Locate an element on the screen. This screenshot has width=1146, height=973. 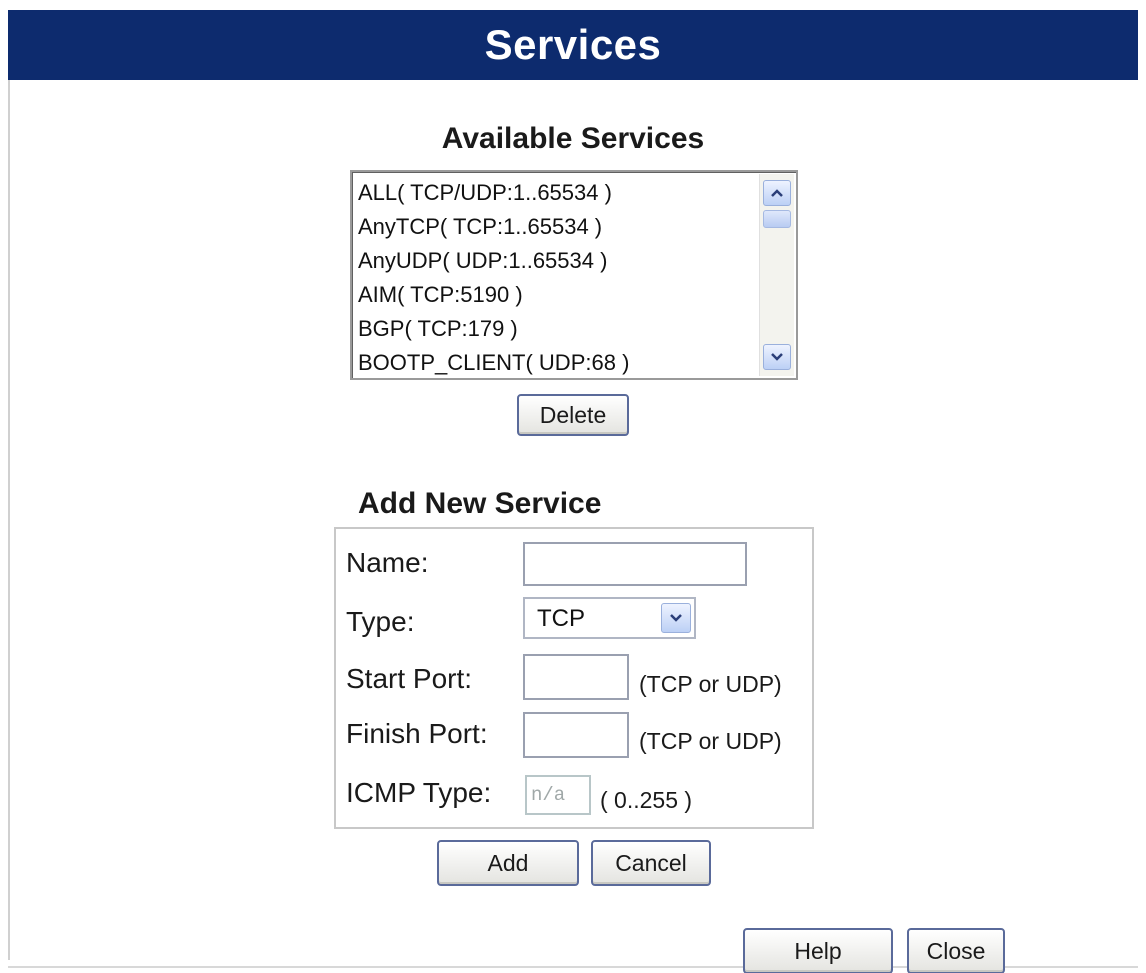
list-item: ALL( TCP/UDP:1..65534 ) is located at coordinates (558, 193).